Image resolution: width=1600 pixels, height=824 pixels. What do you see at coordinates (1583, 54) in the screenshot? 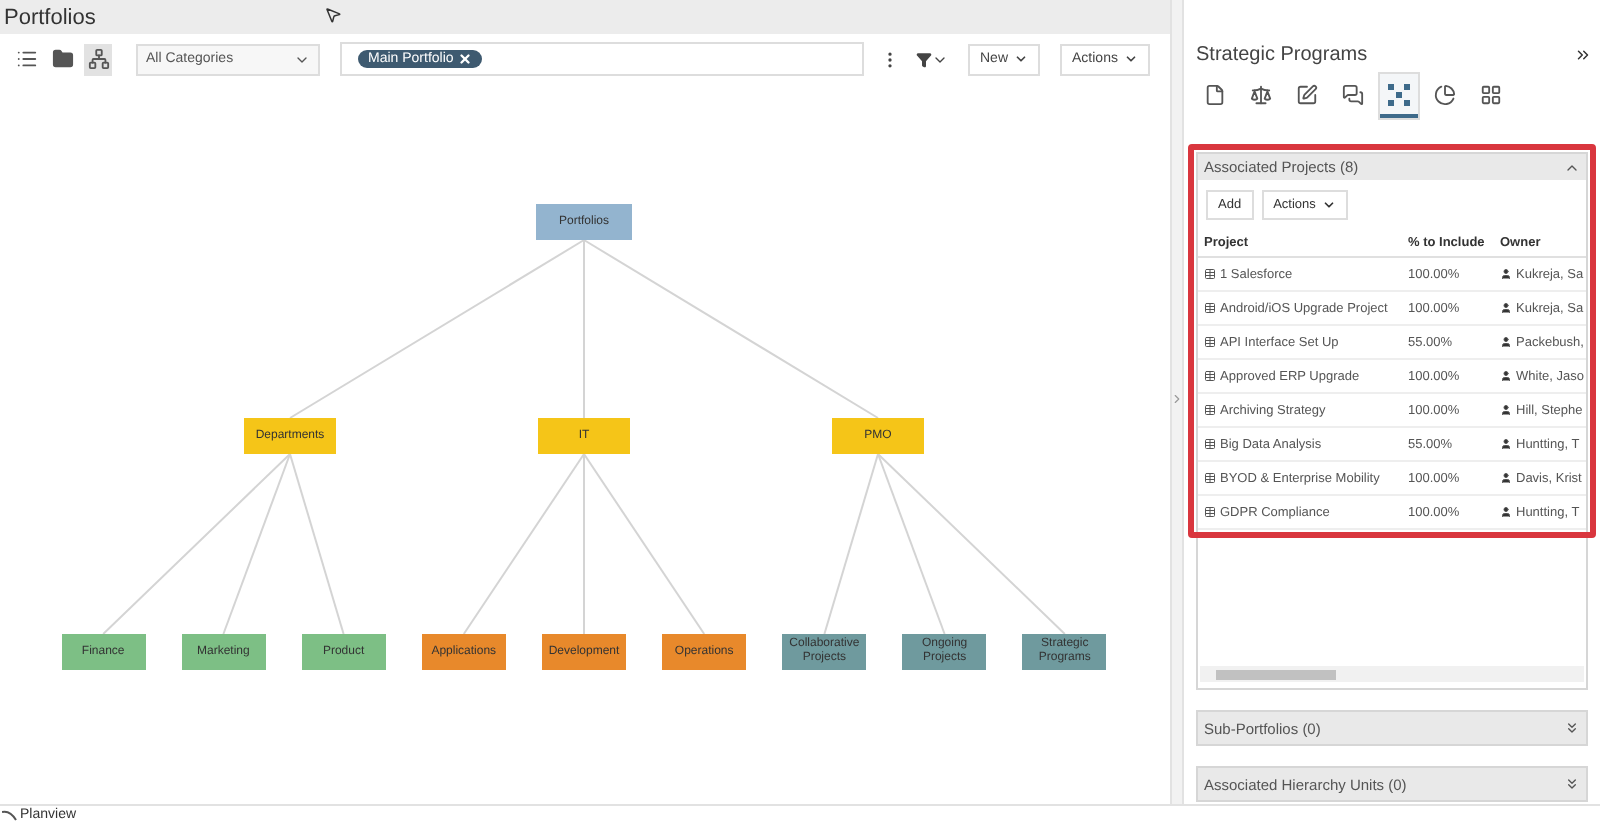
I see `collapse-panel-icon` at bounding box center [1583, 54].